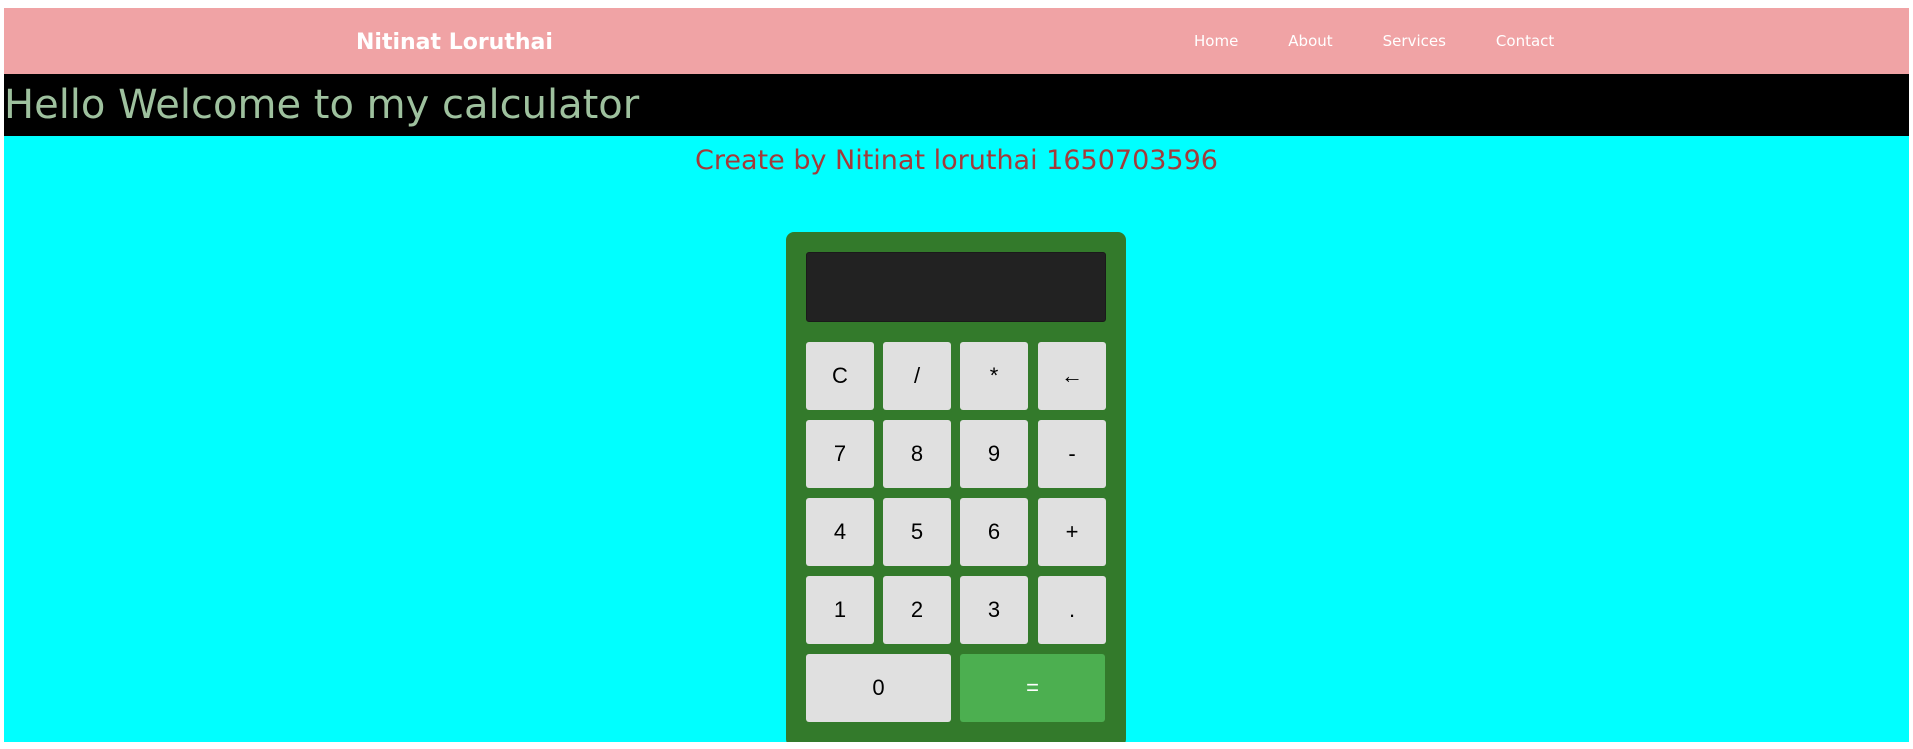  Describe the element at coordinates (956, 287) in the screenshot. I see `calculator-display` at that location.